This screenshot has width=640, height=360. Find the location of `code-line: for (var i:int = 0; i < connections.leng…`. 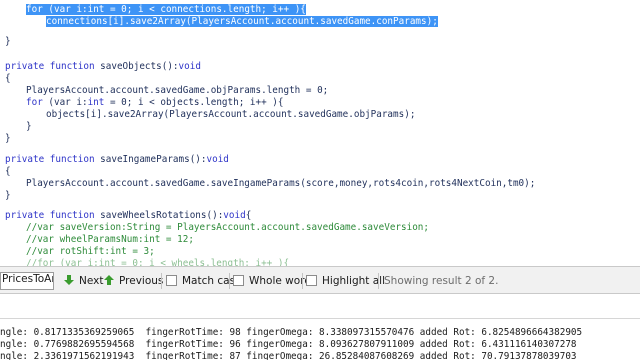

code-line: for (var i:int = 0; i < connections.leng… is located at coordinates (320, 10).